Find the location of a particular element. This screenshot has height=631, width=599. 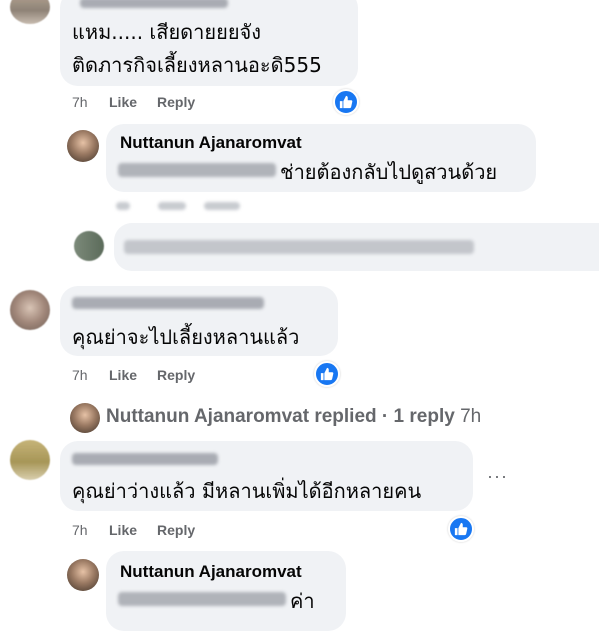

reply-count: 1 reply is located at coordinates (424, 416).